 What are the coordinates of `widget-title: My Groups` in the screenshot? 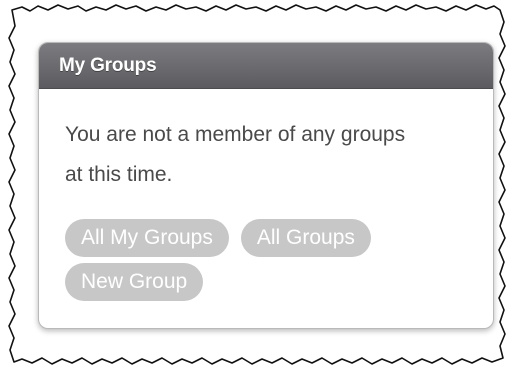 It's located at (108, 65).